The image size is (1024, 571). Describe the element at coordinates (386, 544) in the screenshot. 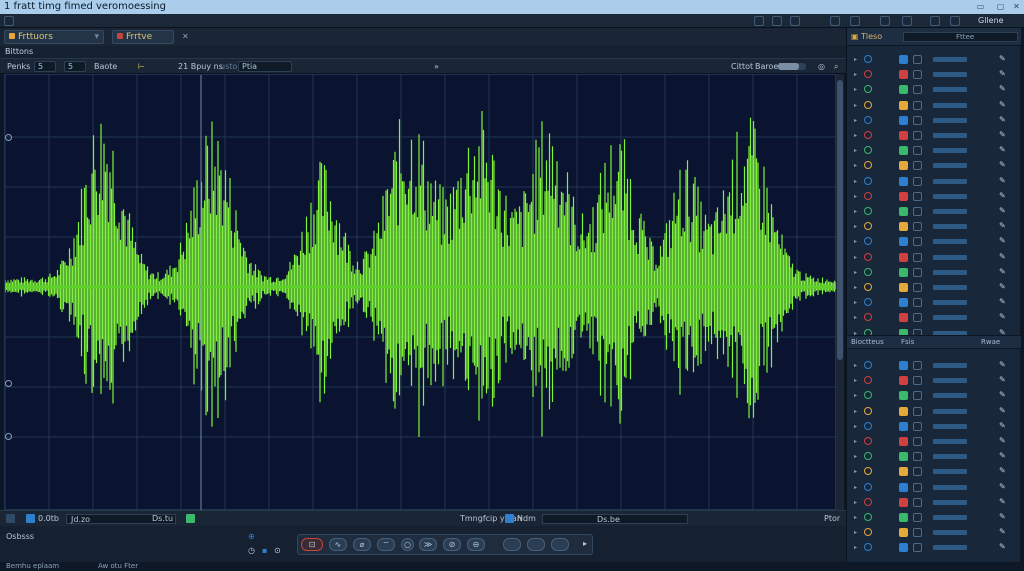

I see `loop-button: ⌔` at that location.